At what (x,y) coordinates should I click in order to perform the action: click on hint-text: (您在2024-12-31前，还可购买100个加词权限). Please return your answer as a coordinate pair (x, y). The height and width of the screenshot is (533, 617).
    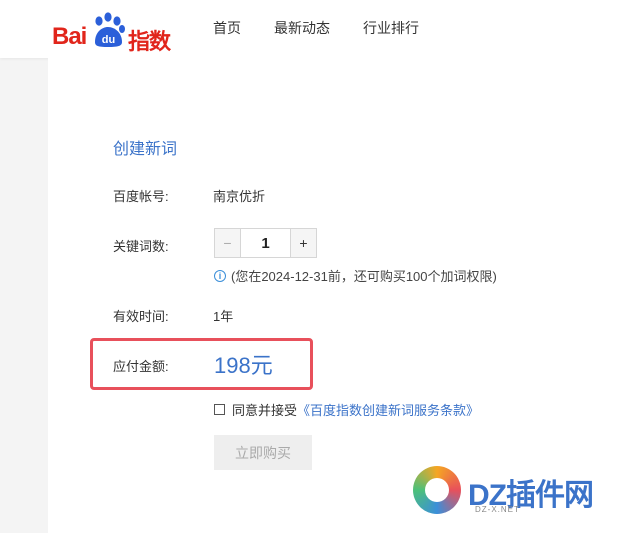
    Looking at the image, I should click on (364, 276).